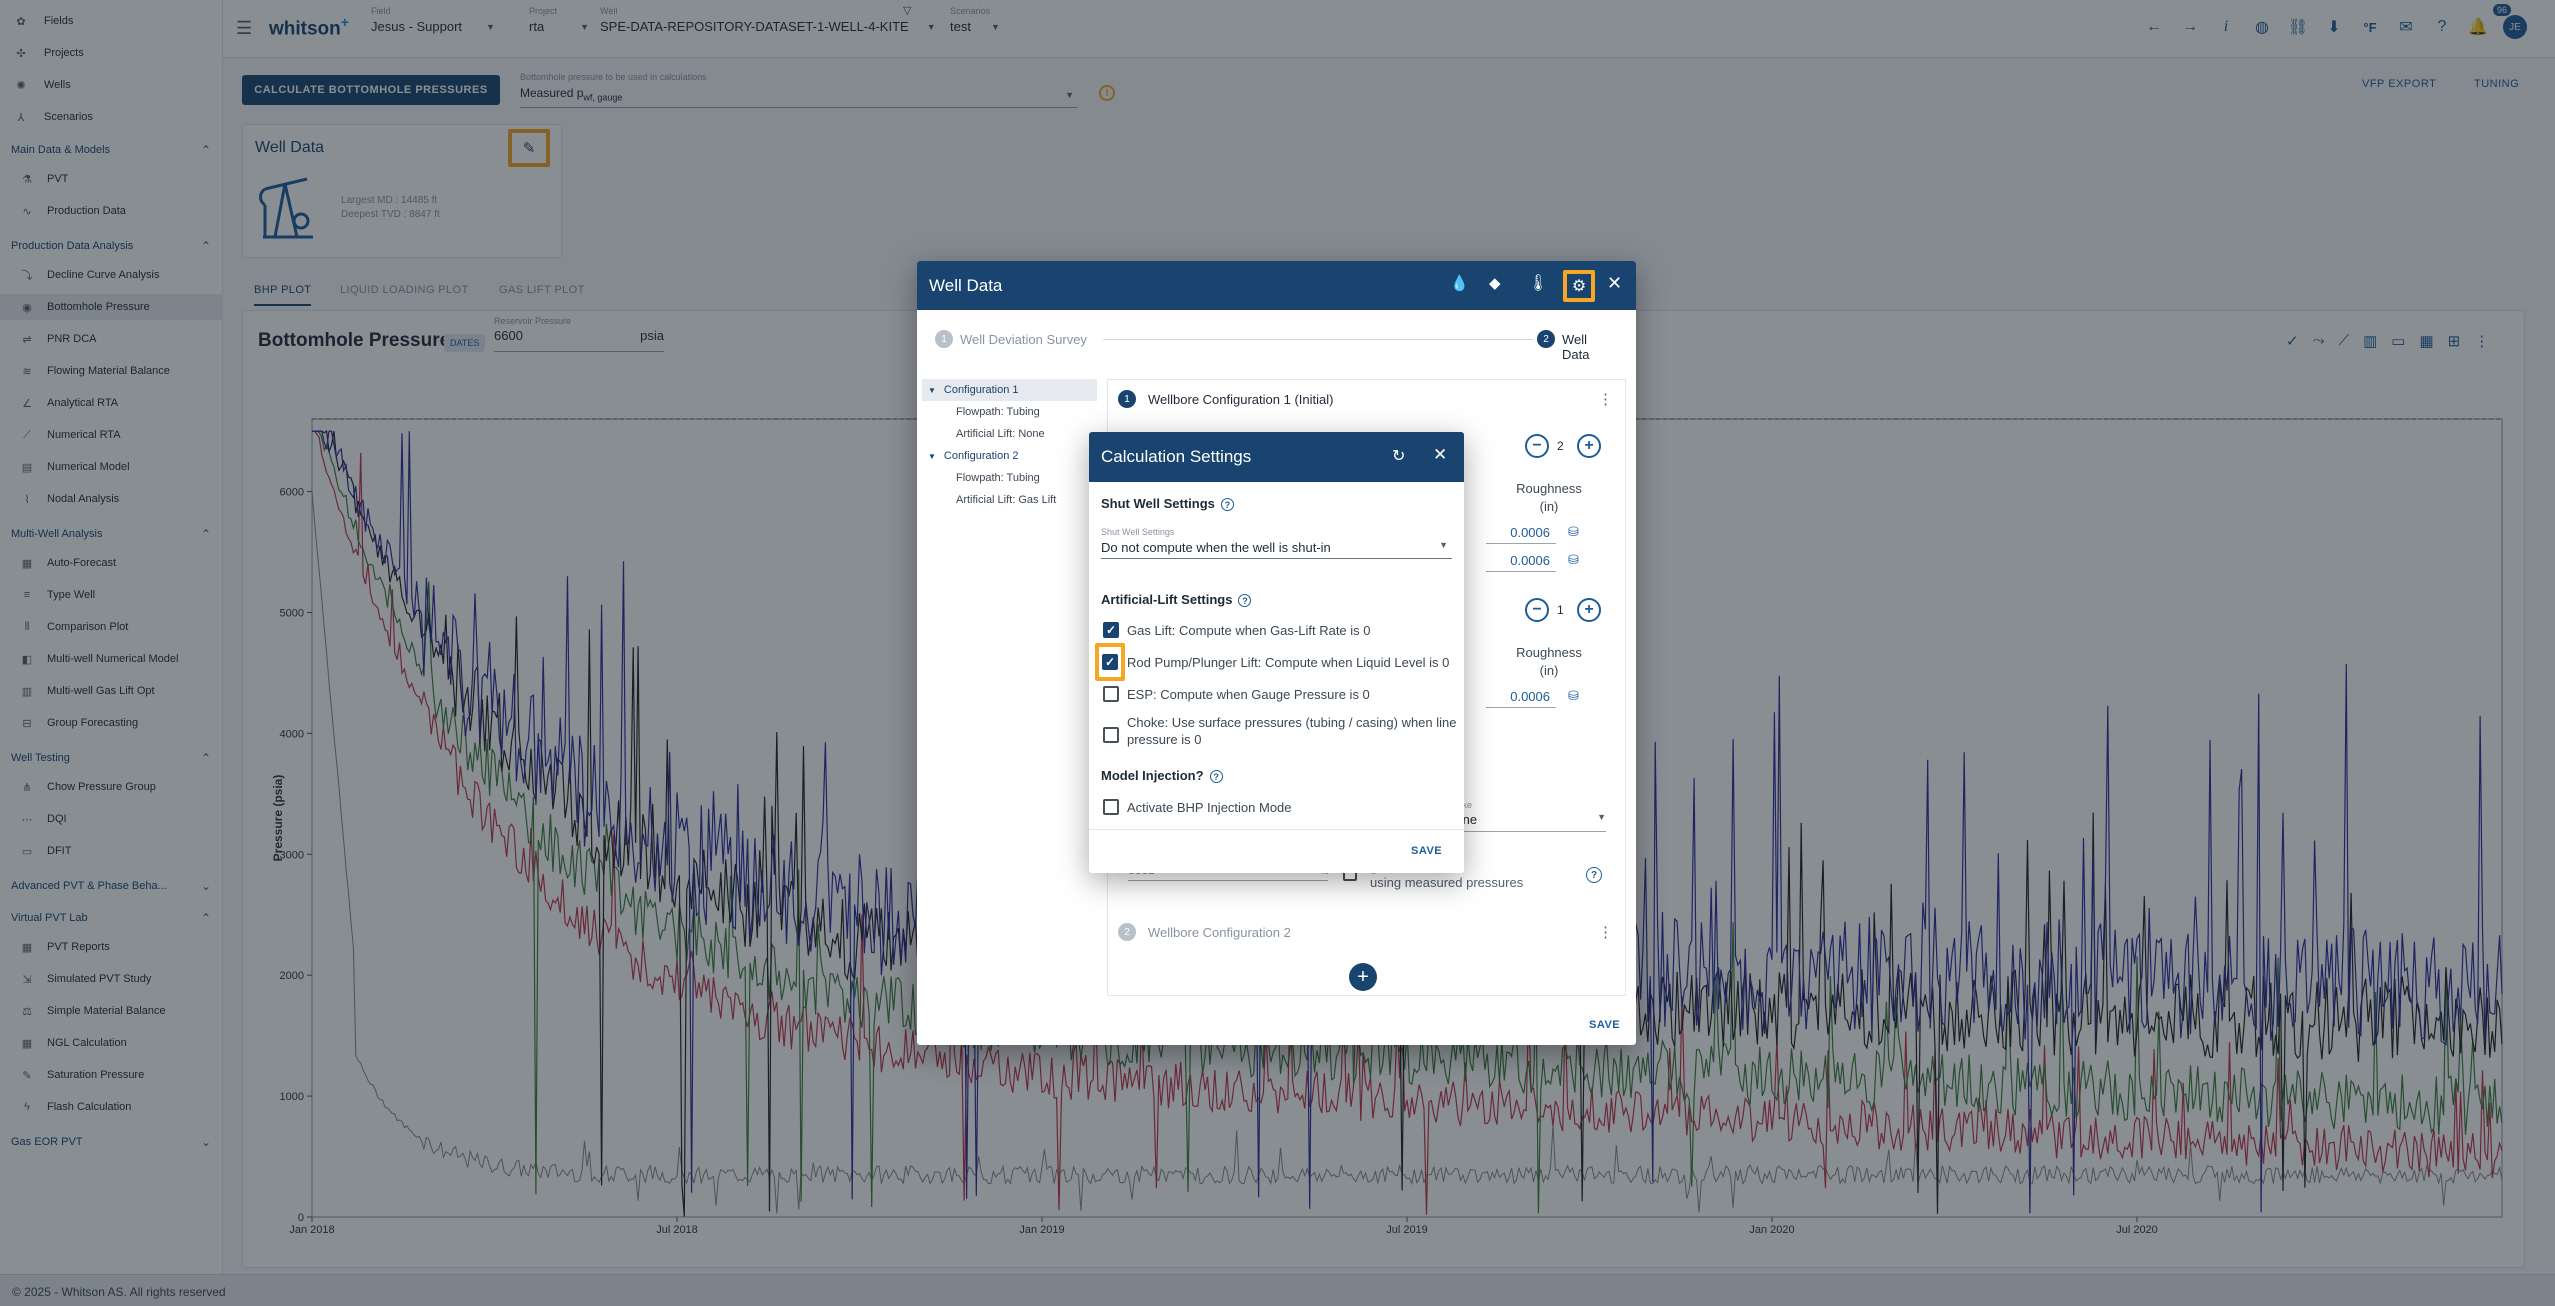 This screenshot has height=1306, width=2555. Describe the element at coordinates (1219, 932) in the screenshot. I see `config-2-title: Wellbore Configuration 2` at that location.